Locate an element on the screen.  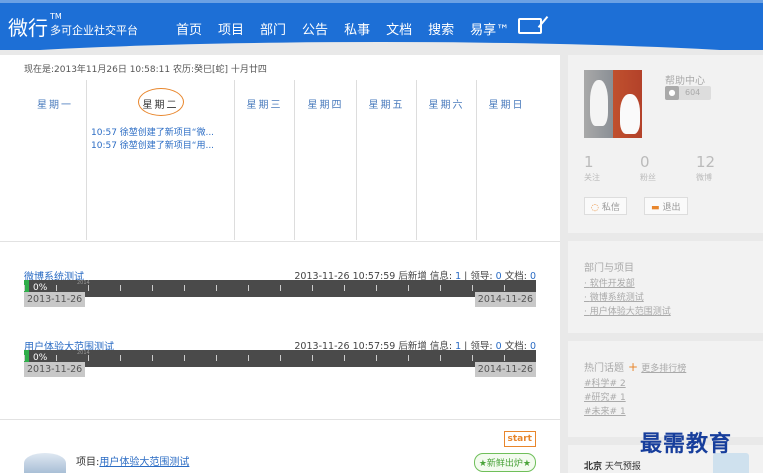
topics-list: #科学# 2 #研究# 1 #未来# 1 is located at coordinates (605, 398).